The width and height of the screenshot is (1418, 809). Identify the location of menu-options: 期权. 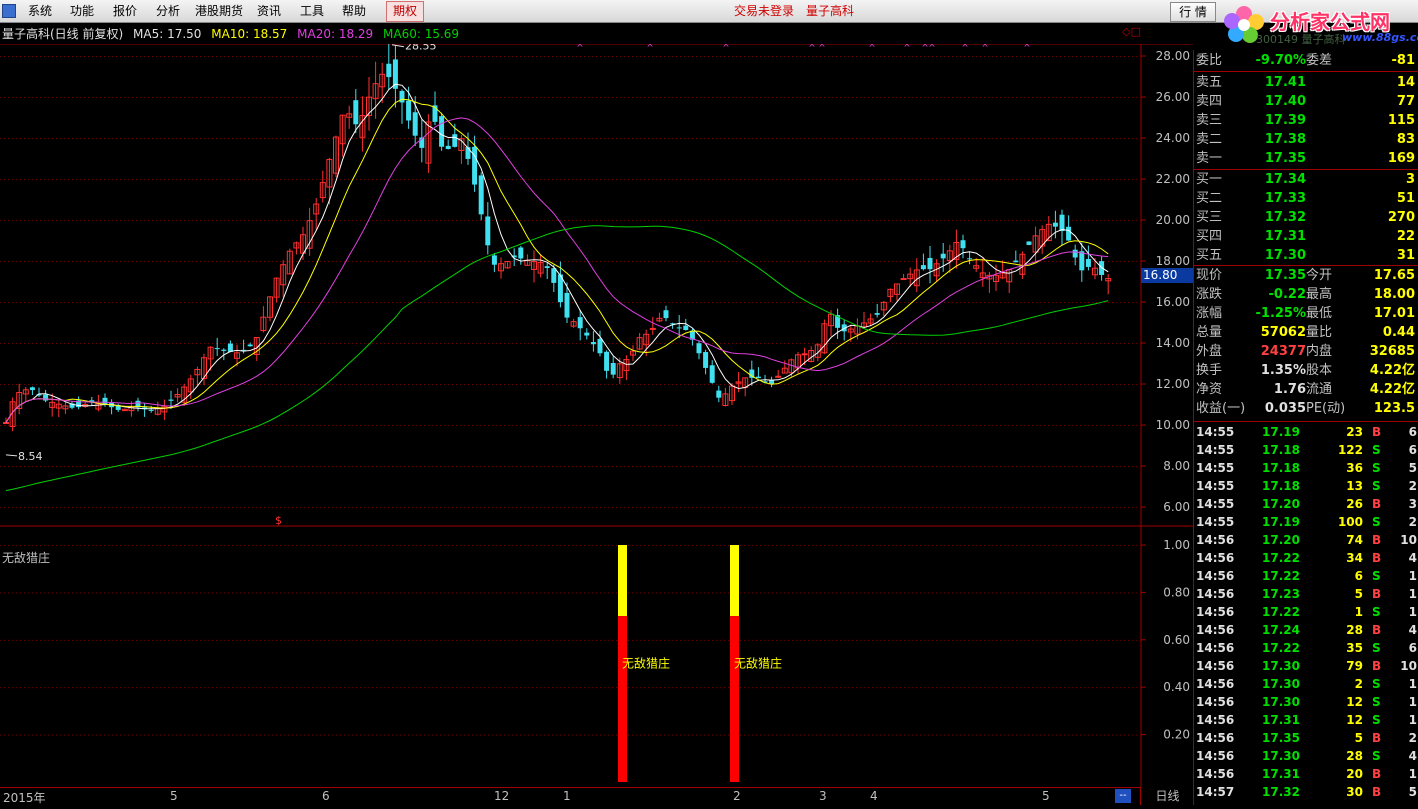
(405, 11).